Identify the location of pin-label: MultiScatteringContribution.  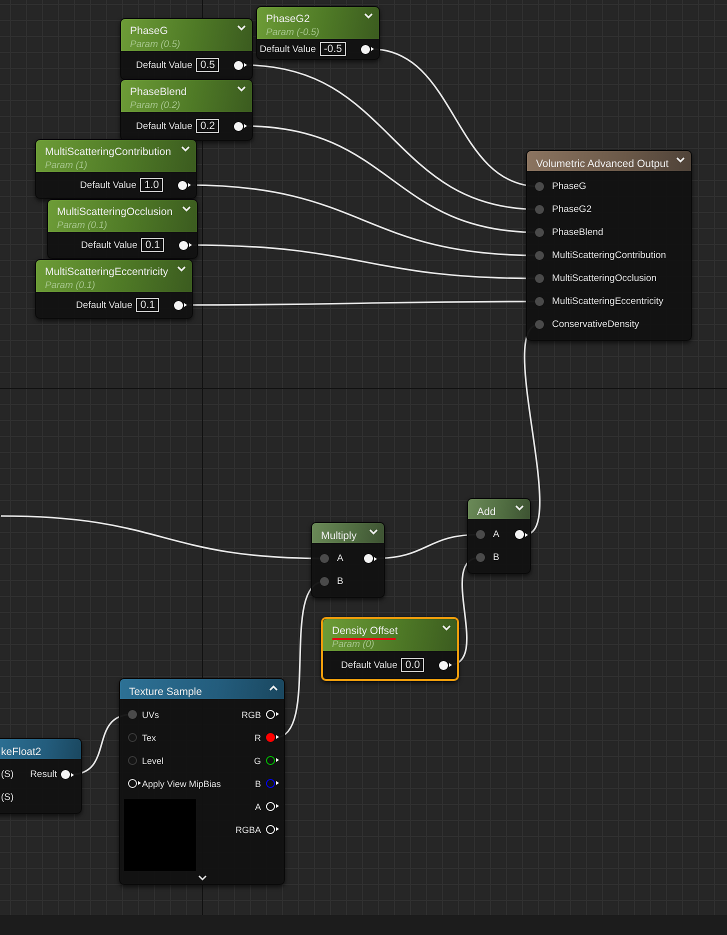
(609, 255).